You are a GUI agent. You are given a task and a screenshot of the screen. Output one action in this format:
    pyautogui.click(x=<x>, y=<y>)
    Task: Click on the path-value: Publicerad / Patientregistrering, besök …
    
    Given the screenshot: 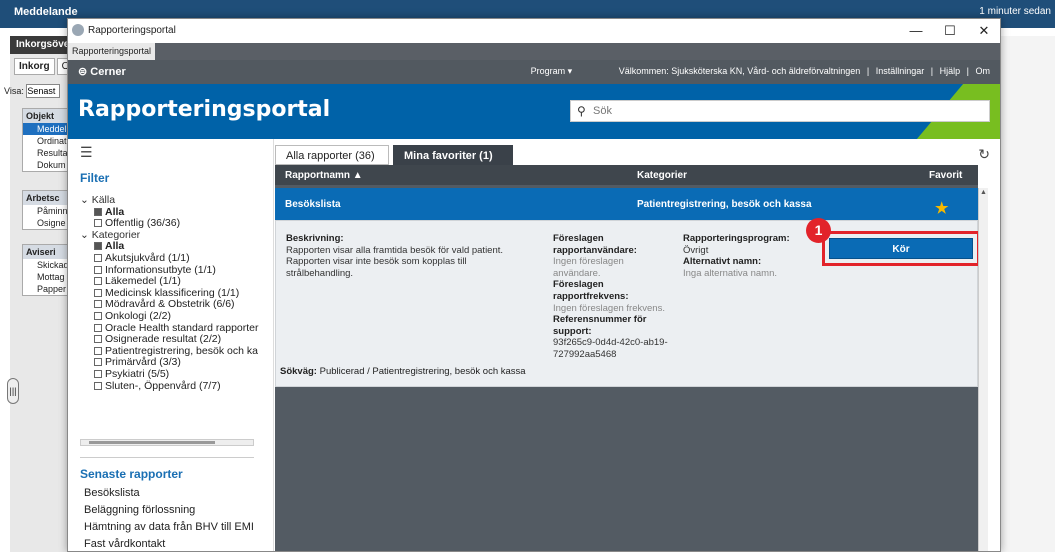 What is the action you would take?
    pyautogui.click(x=422, y=372)
    